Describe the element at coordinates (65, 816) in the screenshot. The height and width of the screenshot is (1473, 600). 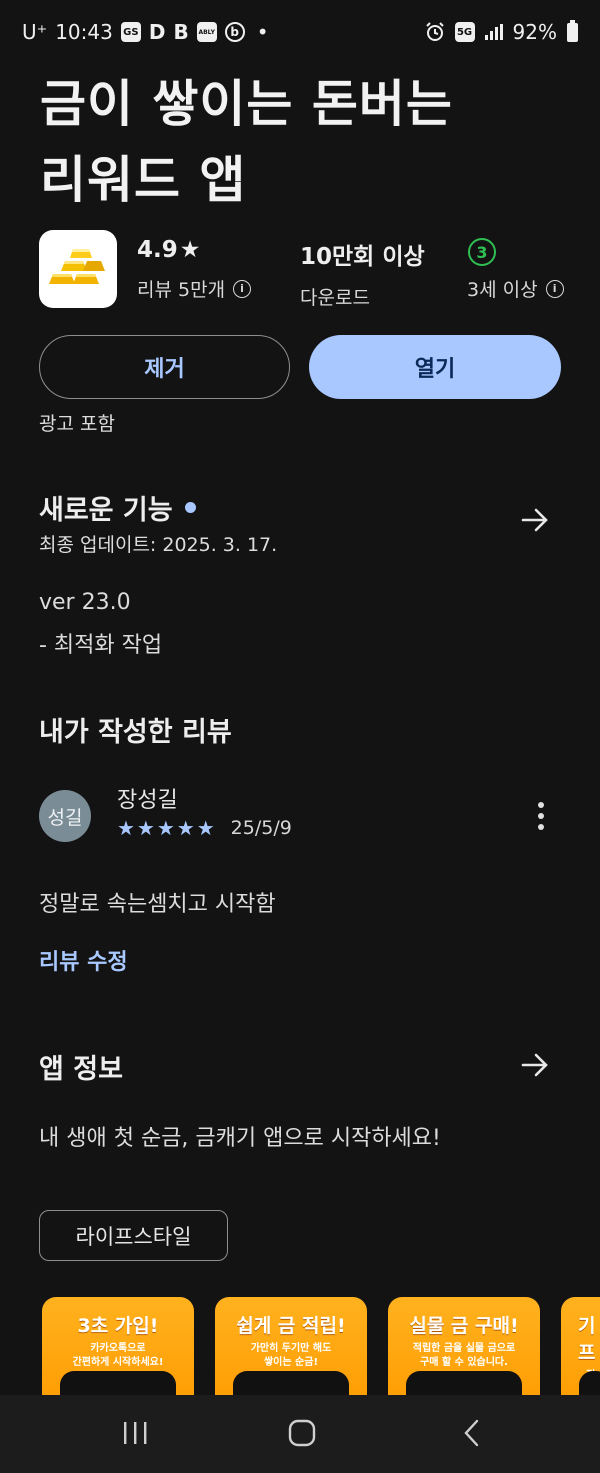
I see `avatar: 성길` at that location.